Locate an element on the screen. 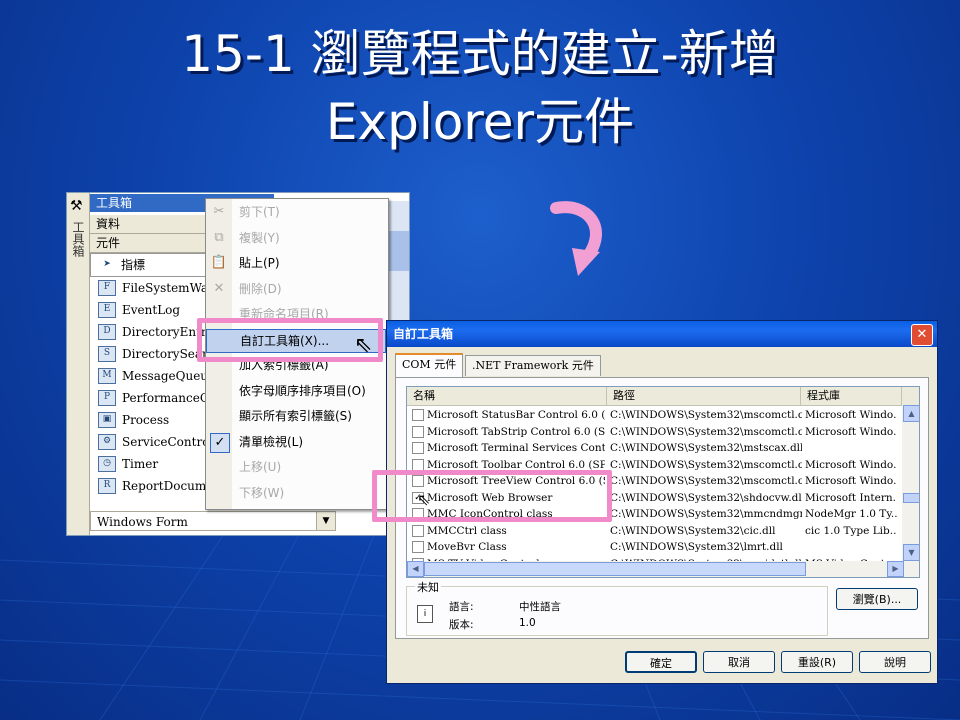  component-info-group: 未知 i 語言: 中性語言 版本: 1.0 is located at coordinates (617, 607).